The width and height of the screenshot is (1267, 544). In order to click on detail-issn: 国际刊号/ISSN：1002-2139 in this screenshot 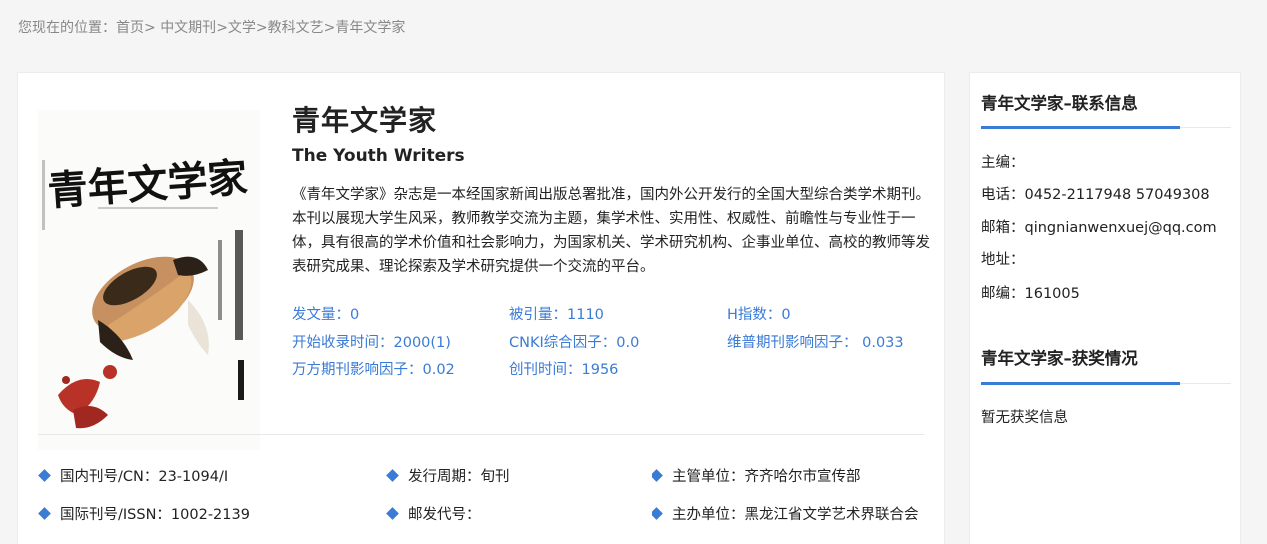, I will do `click(144, 513)`.